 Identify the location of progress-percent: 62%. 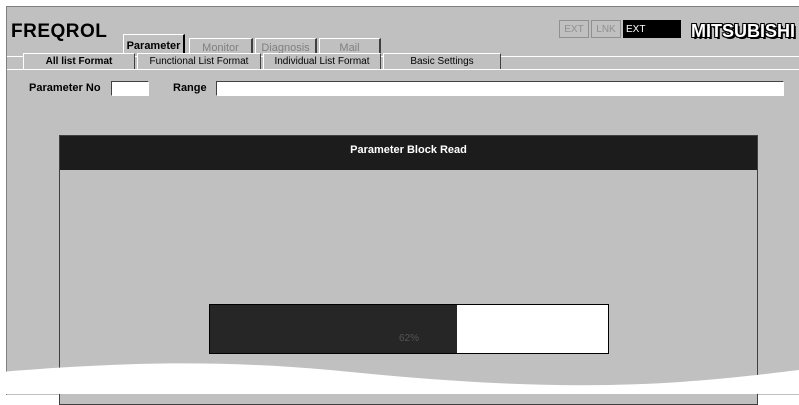
(408, 338).